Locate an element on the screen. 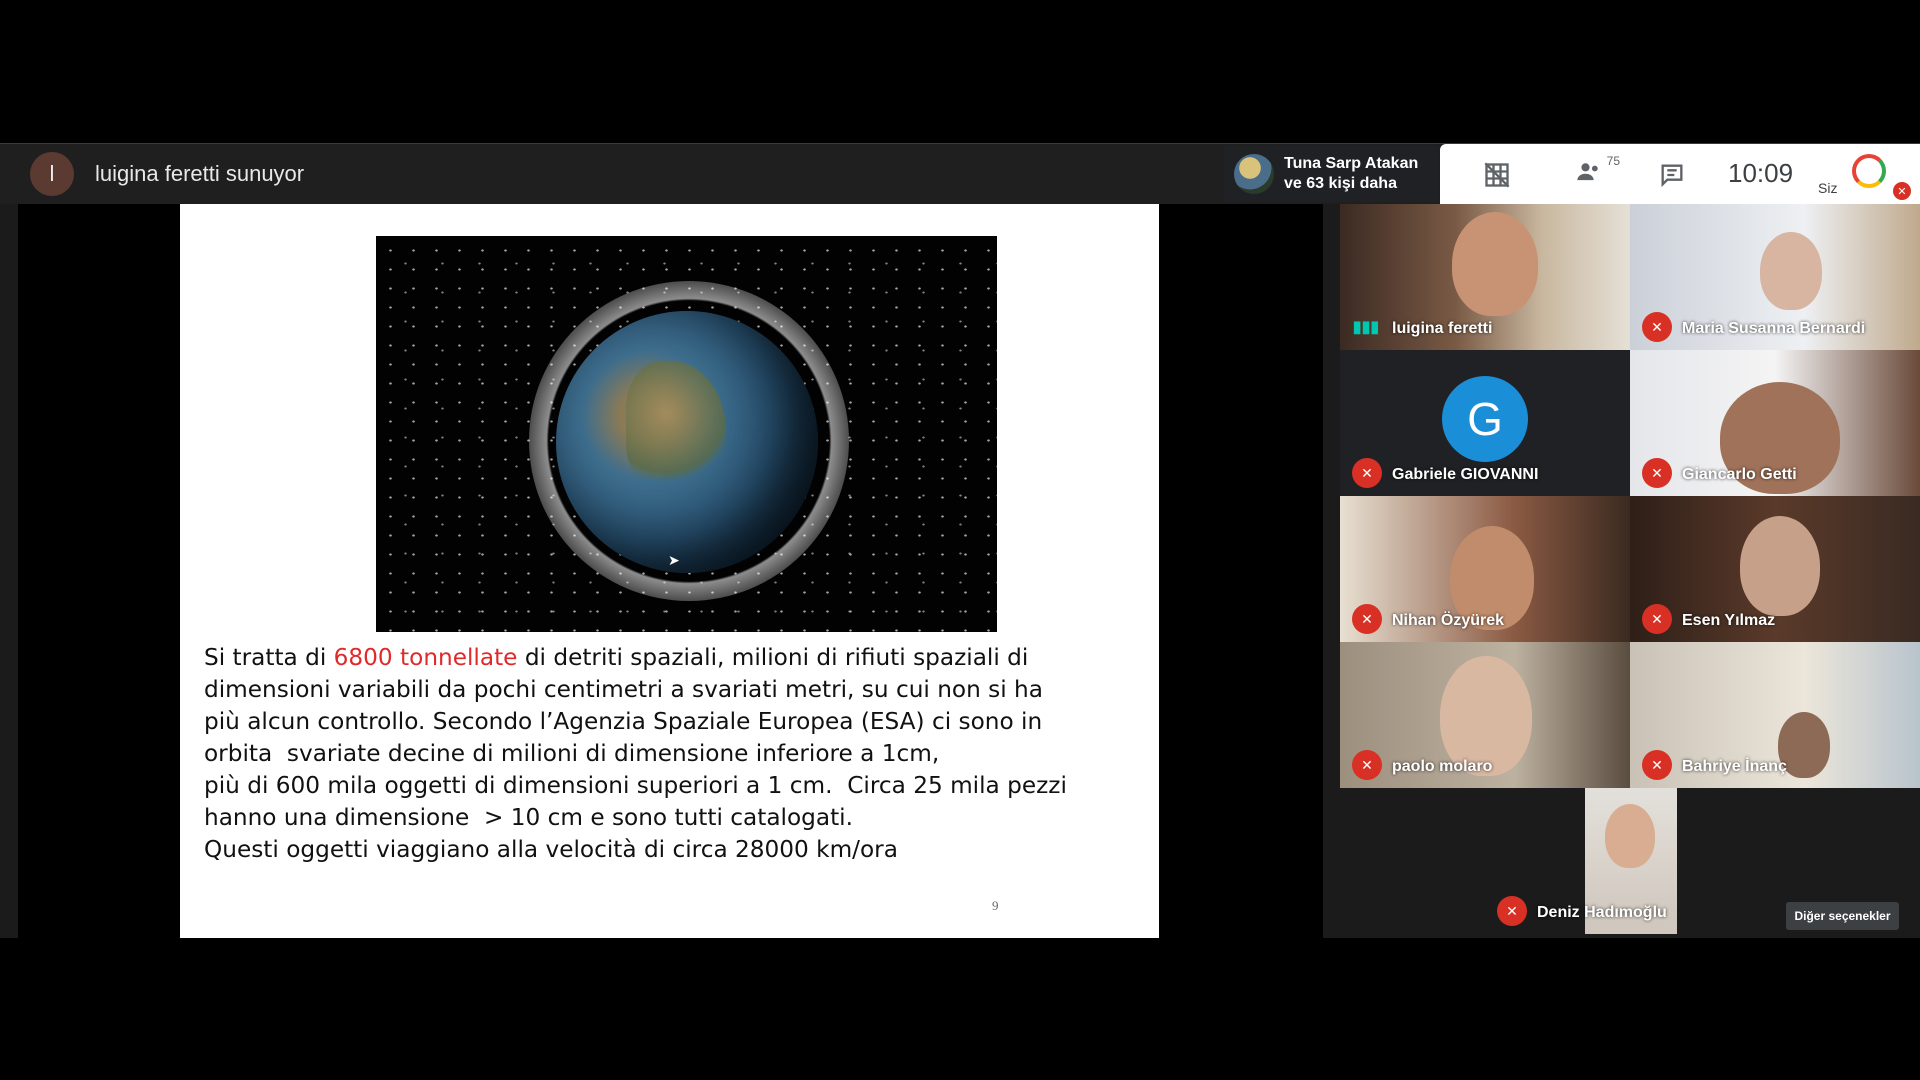 This screenshot has height=1080, width=1920. people-count-badge: 75 is located at coordinates (1613, 161).